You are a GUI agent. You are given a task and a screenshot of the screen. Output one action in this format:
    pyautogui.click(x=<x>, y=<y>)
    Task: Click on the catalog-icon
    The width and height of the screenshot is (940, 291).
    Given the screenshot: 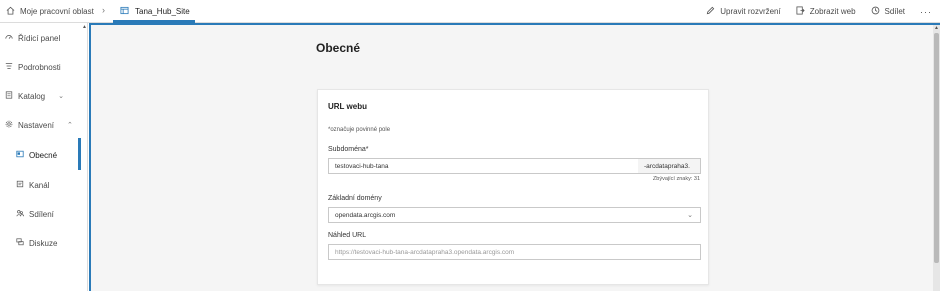 What is the action you would take?
    pyautogui.click(x=9, y=96)
    